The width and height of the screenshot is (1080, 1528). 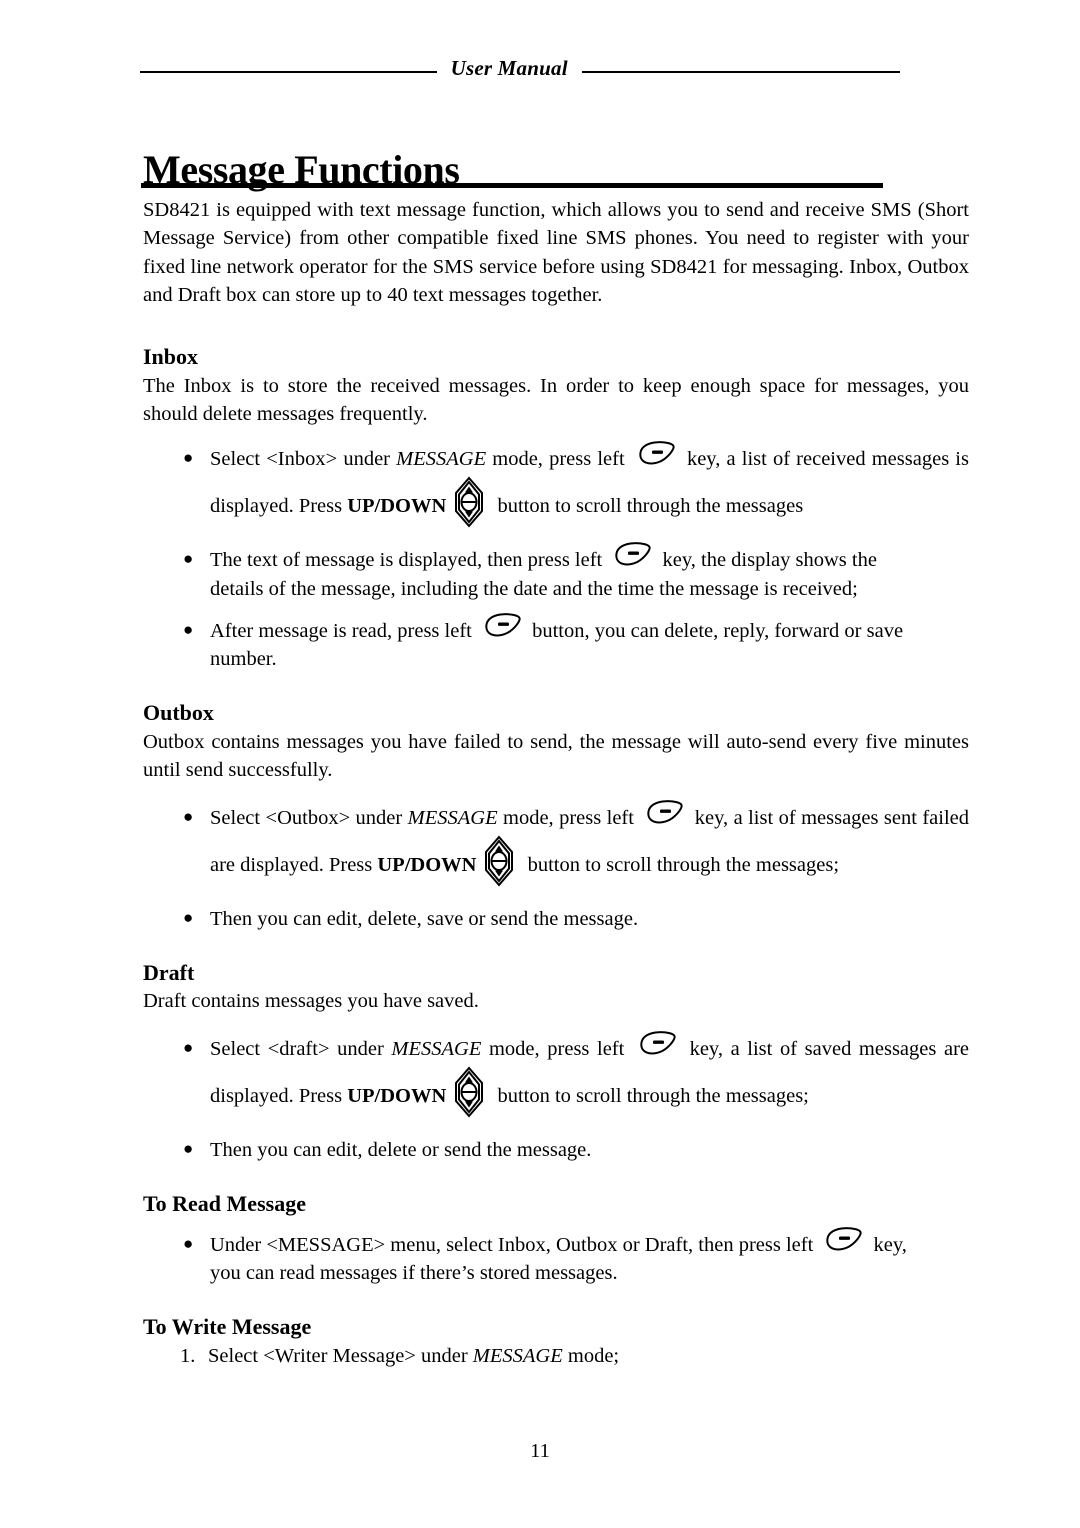 What do you see at coordinates (188, 1355) in the screenshot?
I see `list-number-marker: 1.` at bounding box center [188, 1355].